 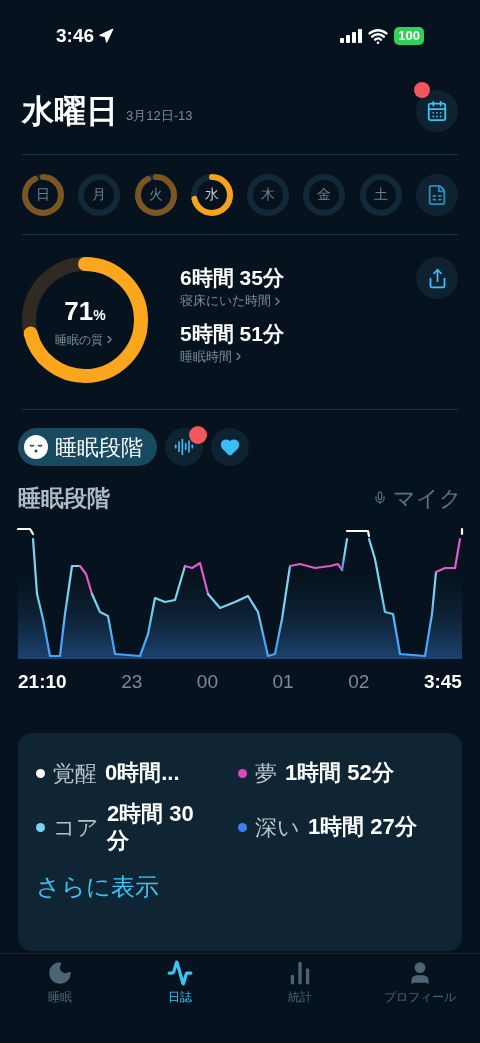 I want to click on status-time: 3:46, so click(x=75, y=35).